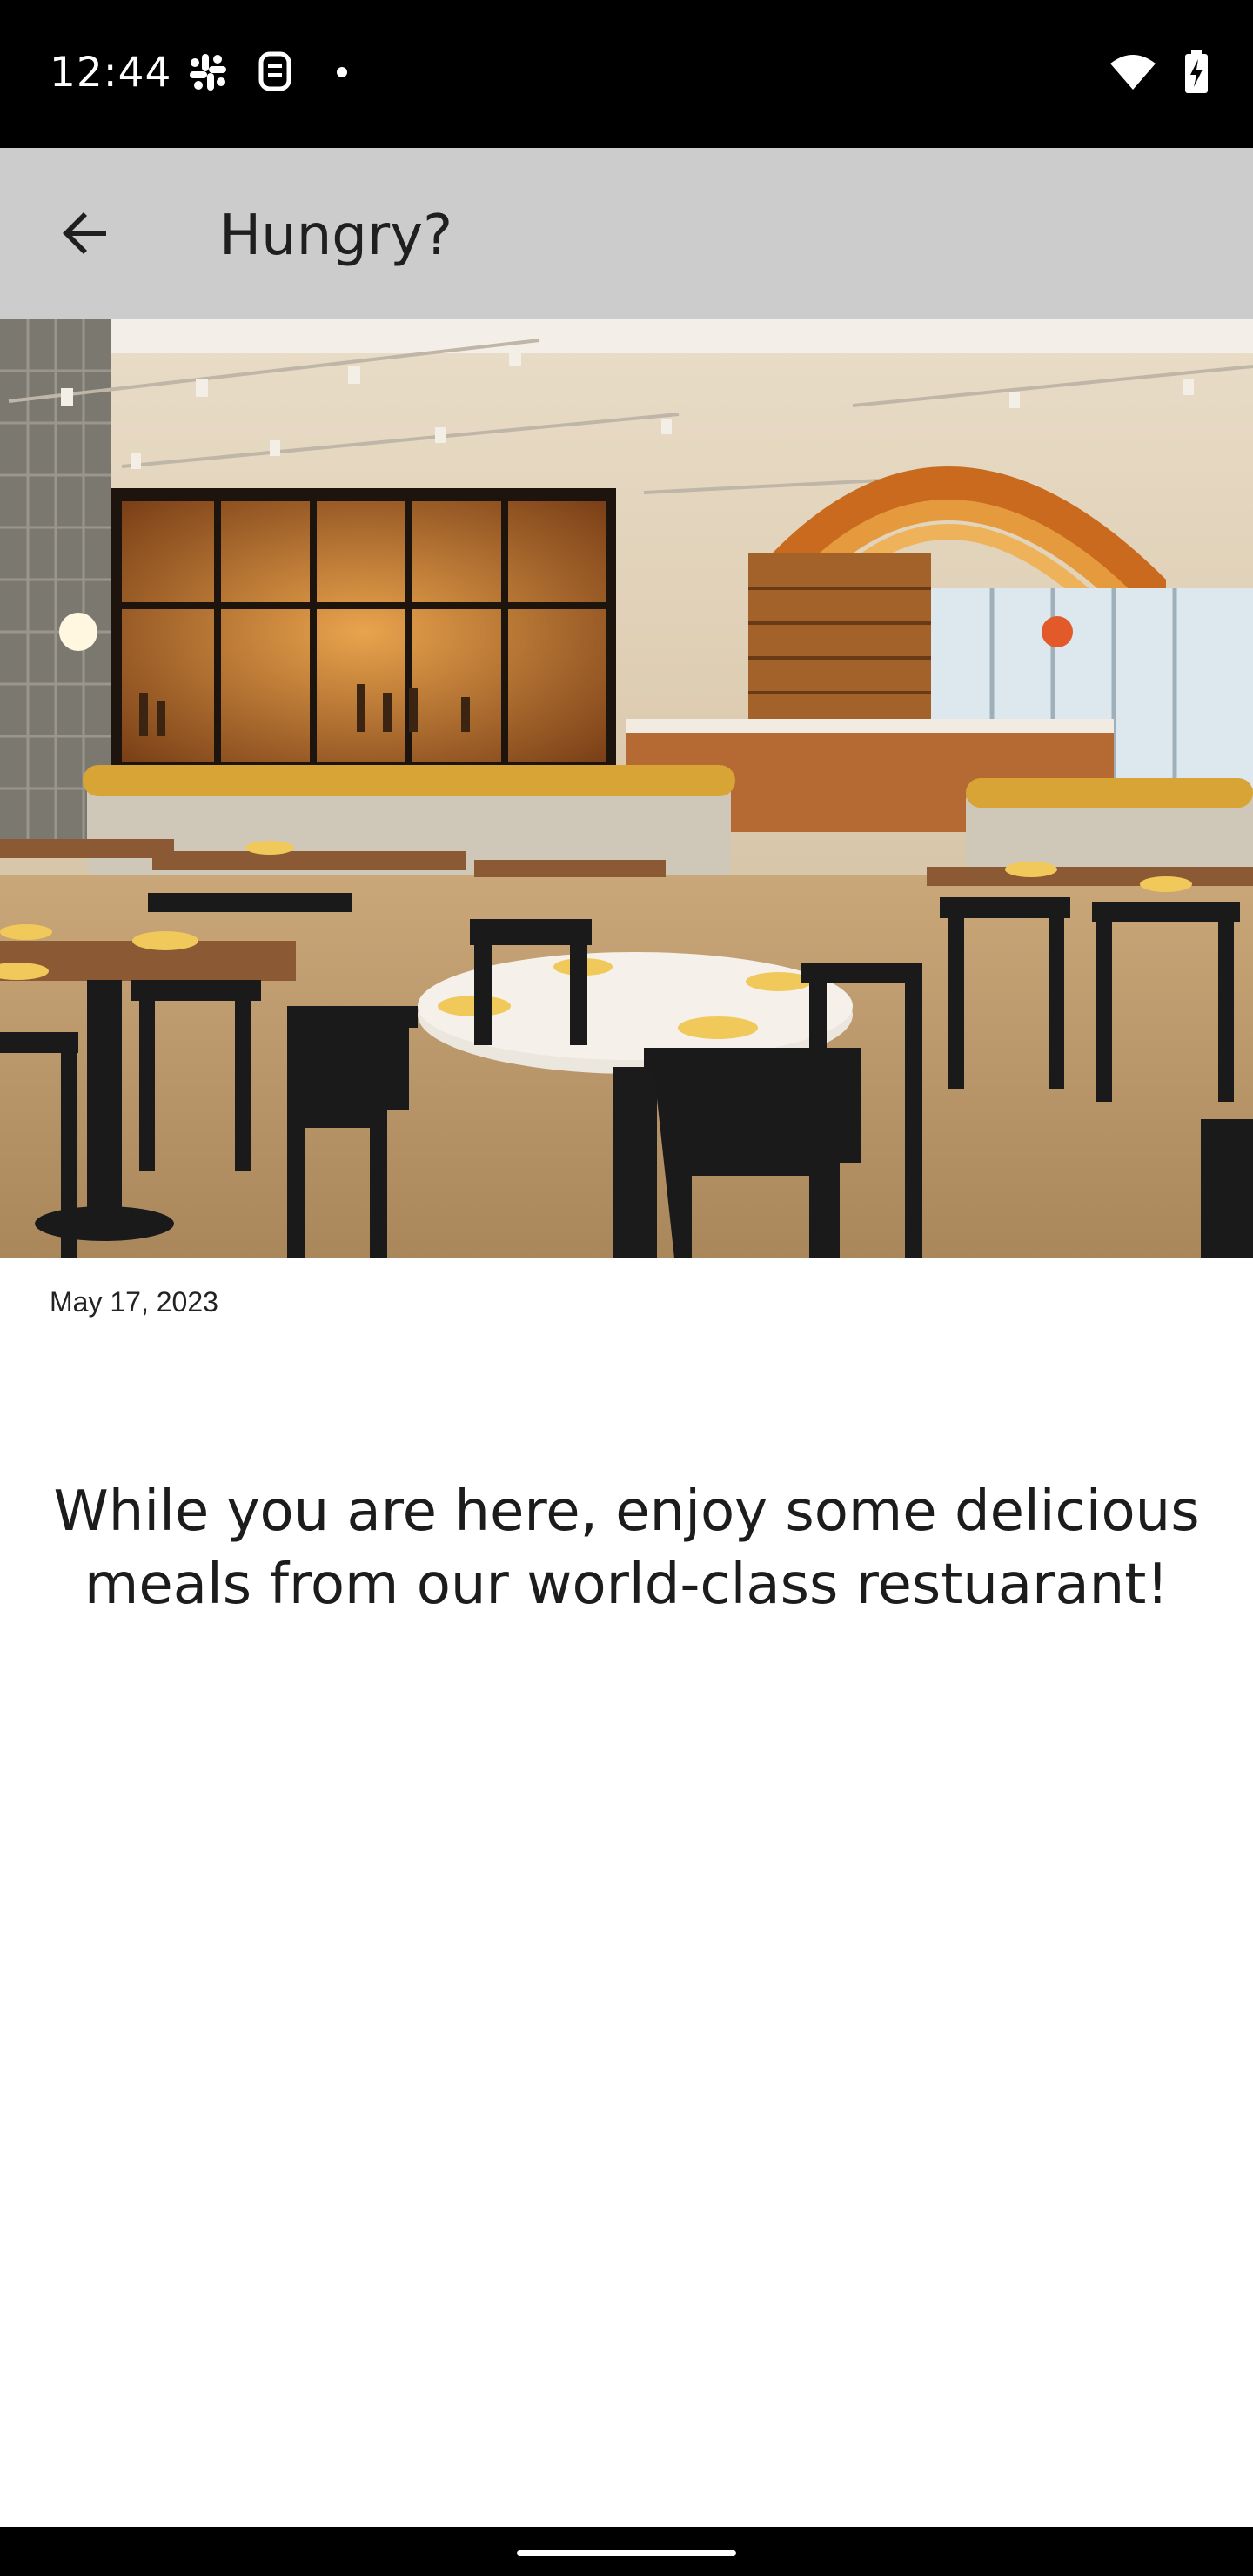 The image size is (1253, 2576). What do you see at coordinates (626, 234) in the screenshot?
I see `app-bar: Hungry?` at bounding box center [626, 234].